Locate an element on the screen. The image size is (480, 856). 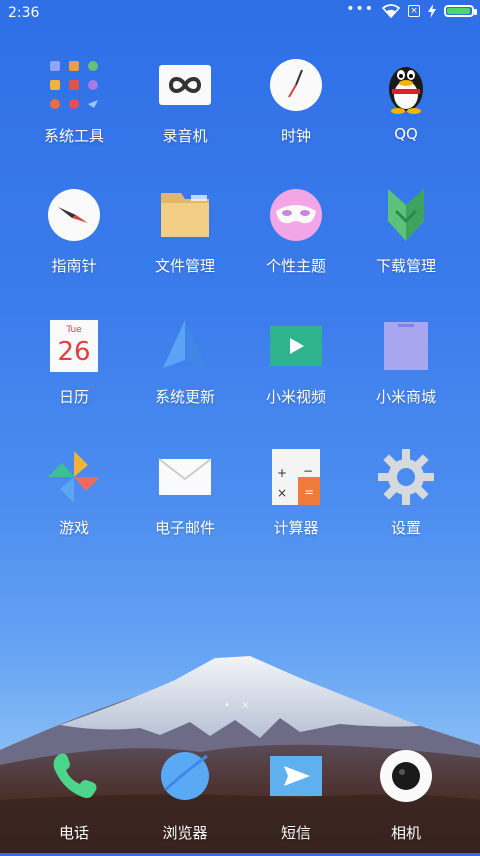
calendar-icon: Tue 26 is located at coordinates (74, 346).